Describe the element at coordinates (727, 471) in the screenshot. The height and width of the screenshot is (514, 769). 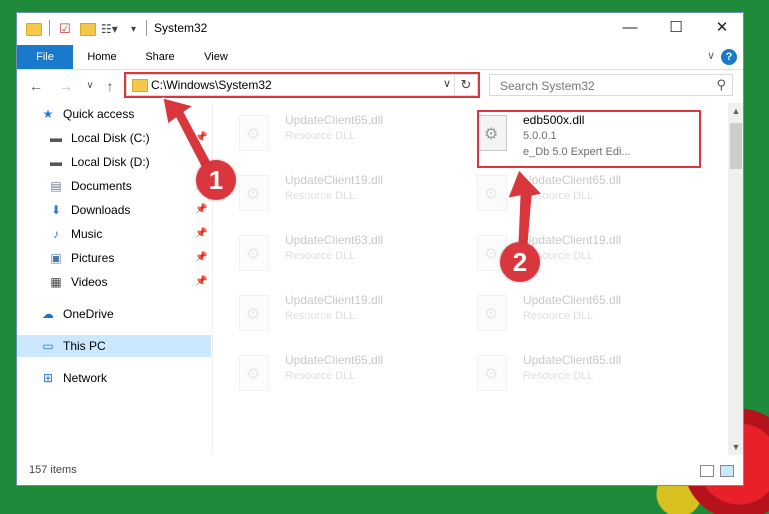
I see `large-icons-view-icon` at that location.